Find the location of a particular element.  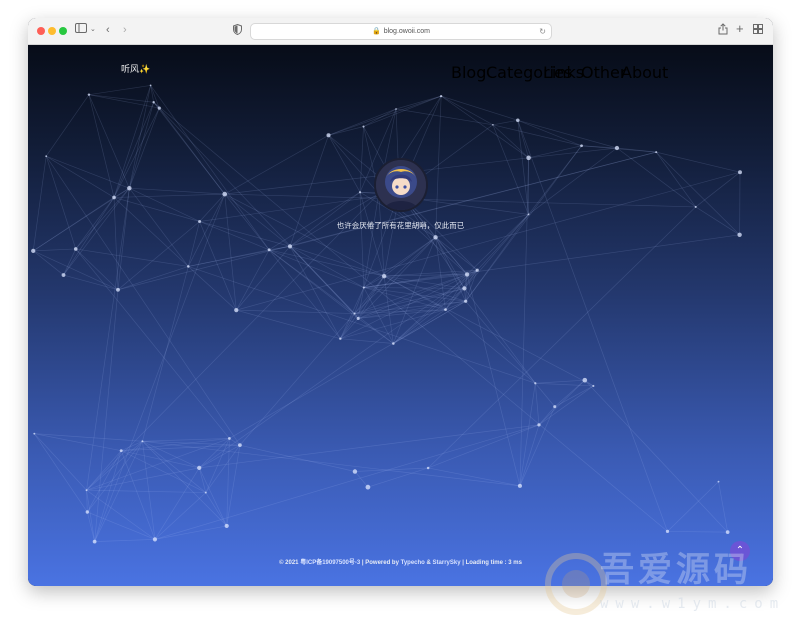

reload-icon: ↻ is located at coordinates (542, 31).